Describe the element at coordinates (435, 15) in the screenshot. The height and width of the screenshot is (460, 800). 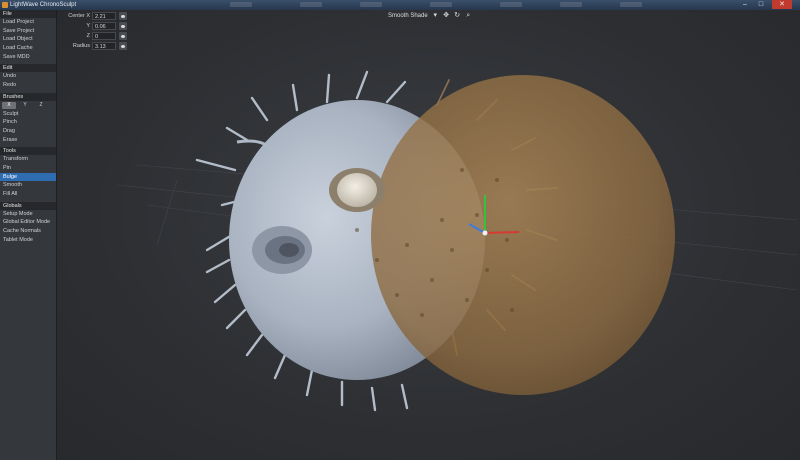
I see `chevron-down-icon: ▾` at that location.